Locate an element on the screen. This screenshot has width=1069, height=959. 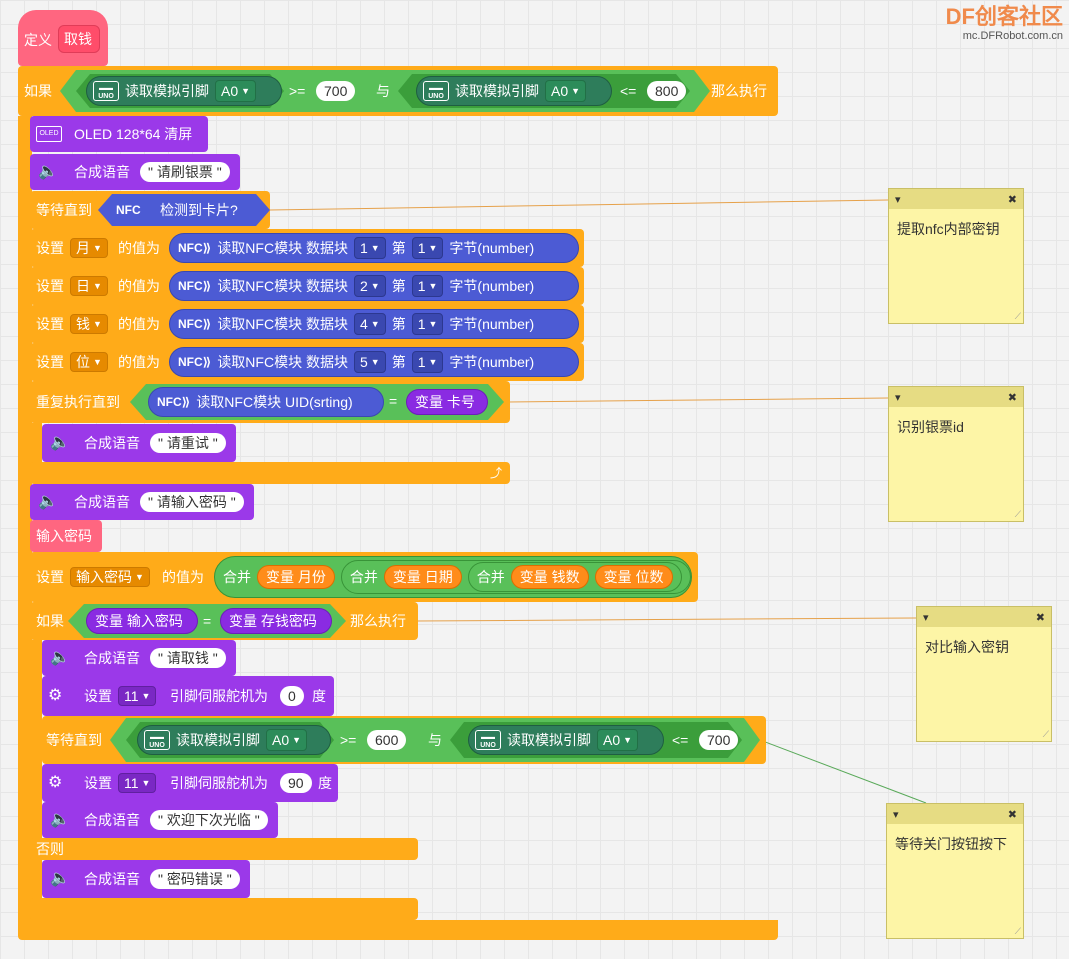
servo-block-2: ⚙ 设置 11 ▼ 引脚伺服舵机为 90 度 is located at coordinates (190, 783).